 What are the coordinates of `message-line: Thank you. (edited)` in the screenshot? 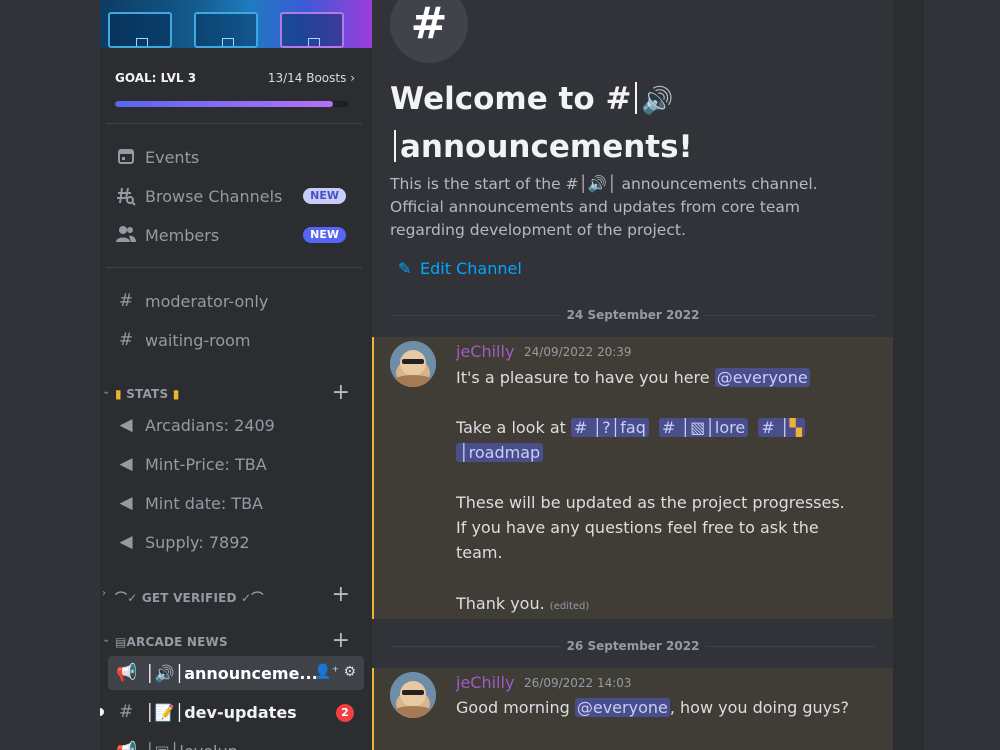 It's located at (523, 603).